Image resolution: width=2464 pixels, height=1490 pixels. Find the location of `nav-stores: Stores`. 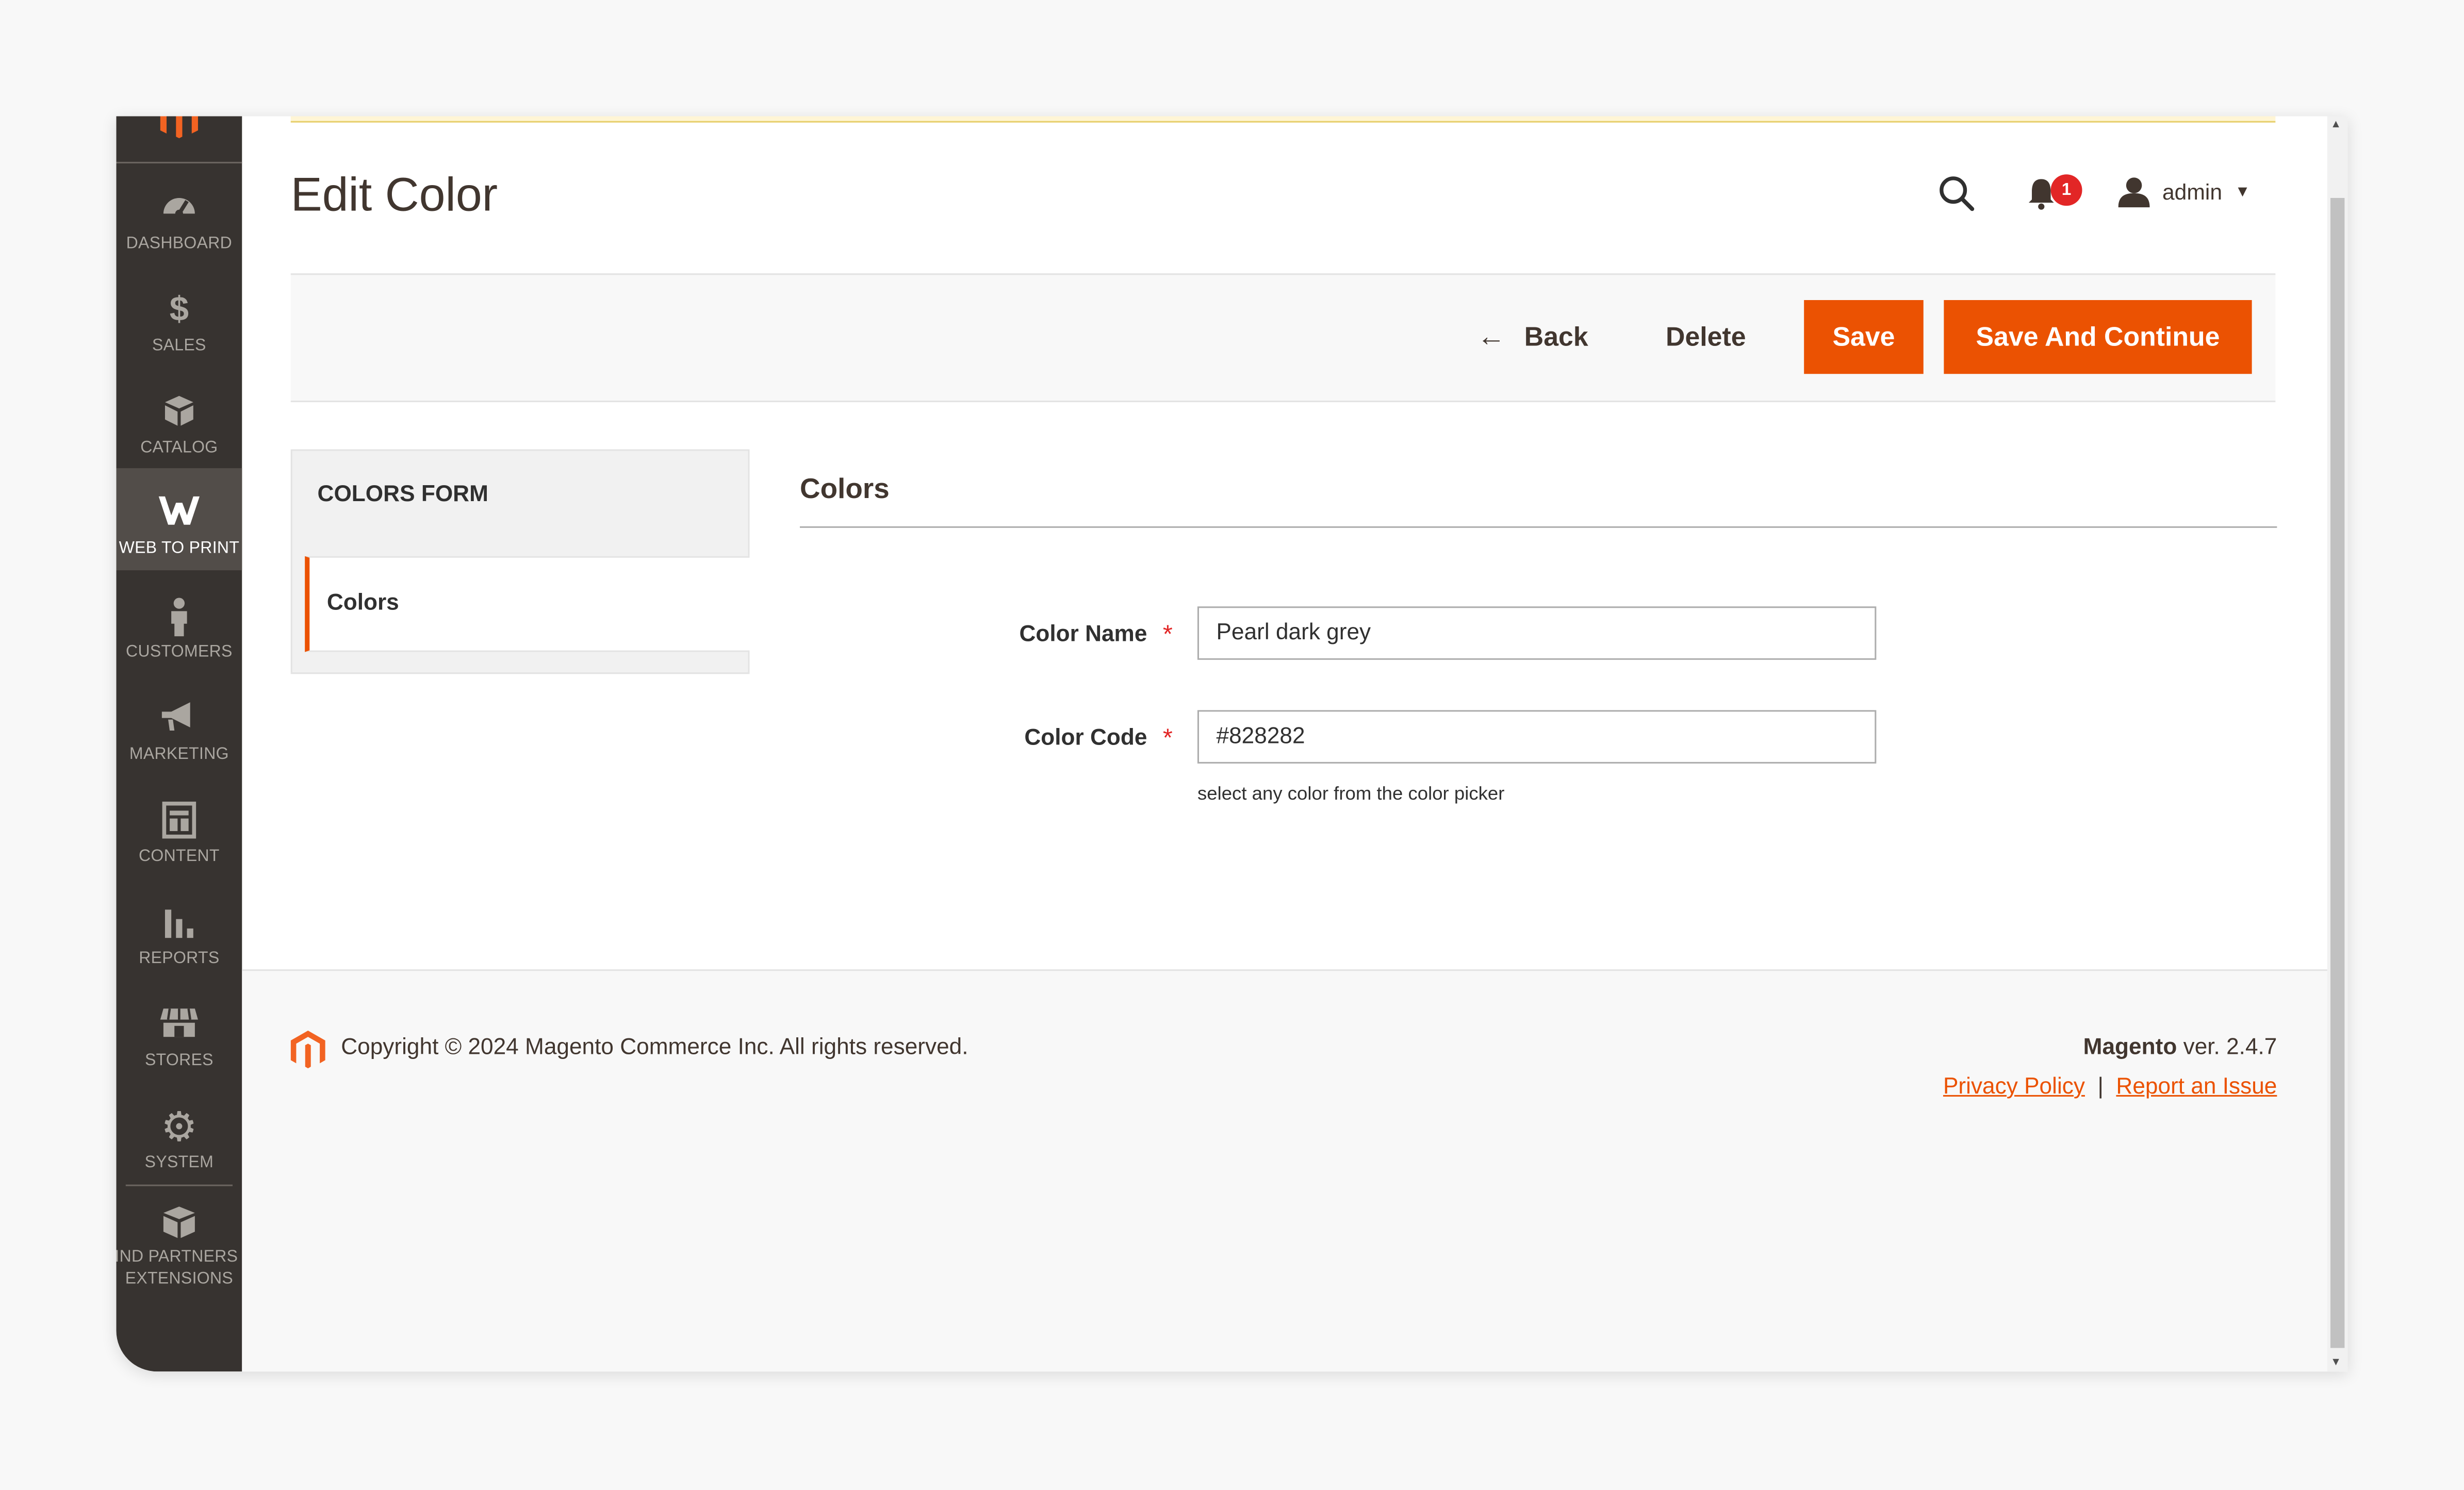

nav-stores: Stores is located at coordinates (179, 1031).